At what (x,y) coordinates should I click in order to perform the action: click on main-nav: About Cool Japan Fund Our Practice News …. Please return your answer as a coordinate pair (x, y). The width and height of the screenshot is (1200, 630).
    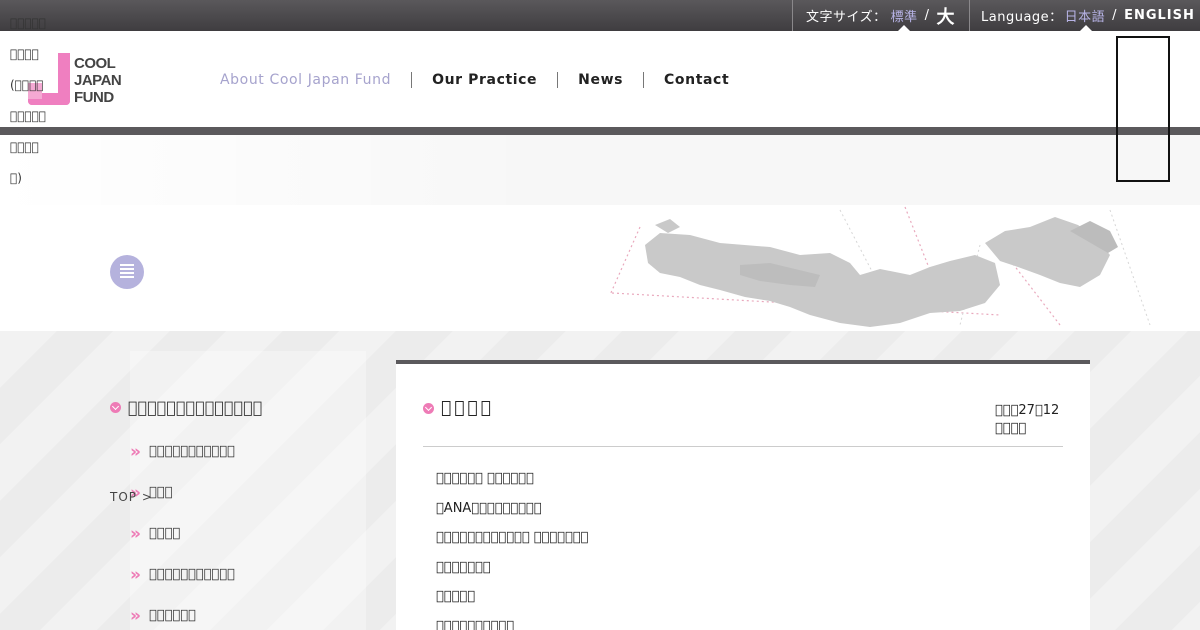
    Looking at the image, I should click on (474, 80).